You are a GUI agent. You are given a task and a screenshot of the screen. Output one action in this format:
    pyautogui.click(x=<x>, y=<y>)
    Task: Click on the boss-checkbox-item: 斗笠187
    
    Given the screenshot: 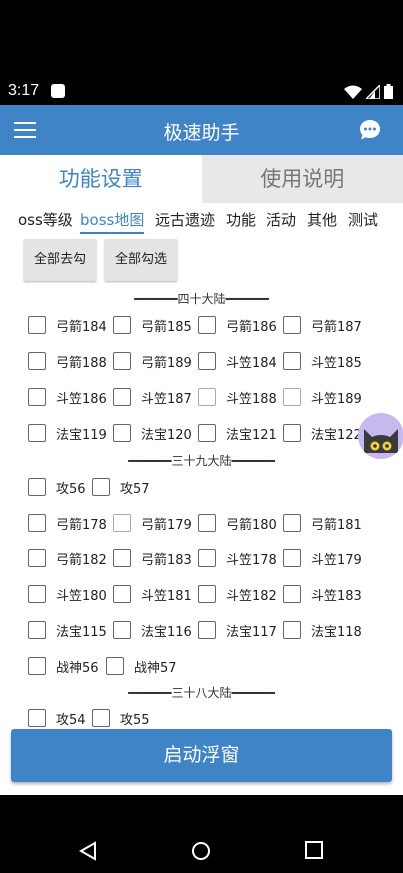 What is the action you would take?
    pyautogui.click(x=152, y=397)
    